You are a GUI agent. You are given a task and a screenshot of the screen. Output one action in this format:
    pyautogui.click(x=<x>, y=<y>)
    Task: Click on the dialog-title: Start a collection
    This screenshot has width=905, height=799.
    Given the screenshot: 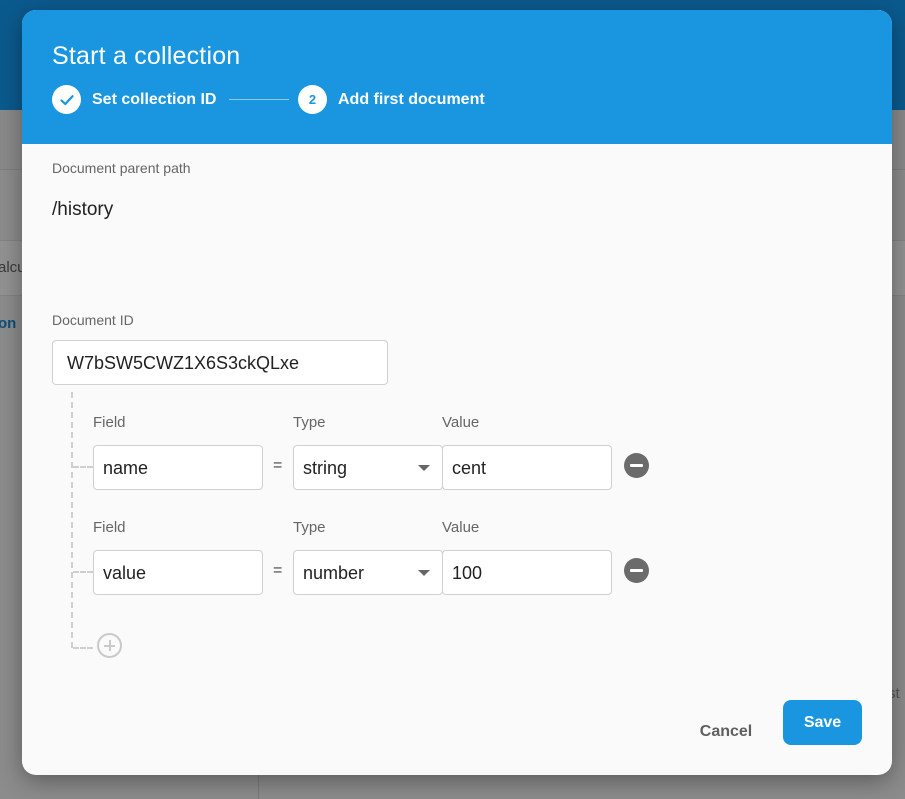 What is the action you would take?
    pyautogui.click(x=146, y=56)
    